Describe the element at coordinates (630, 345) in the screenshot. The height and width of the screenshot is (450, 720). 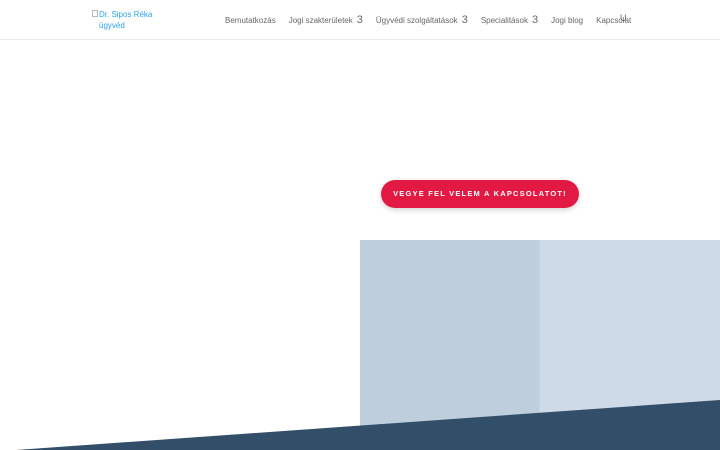
I see `hero-image-right` at that location.